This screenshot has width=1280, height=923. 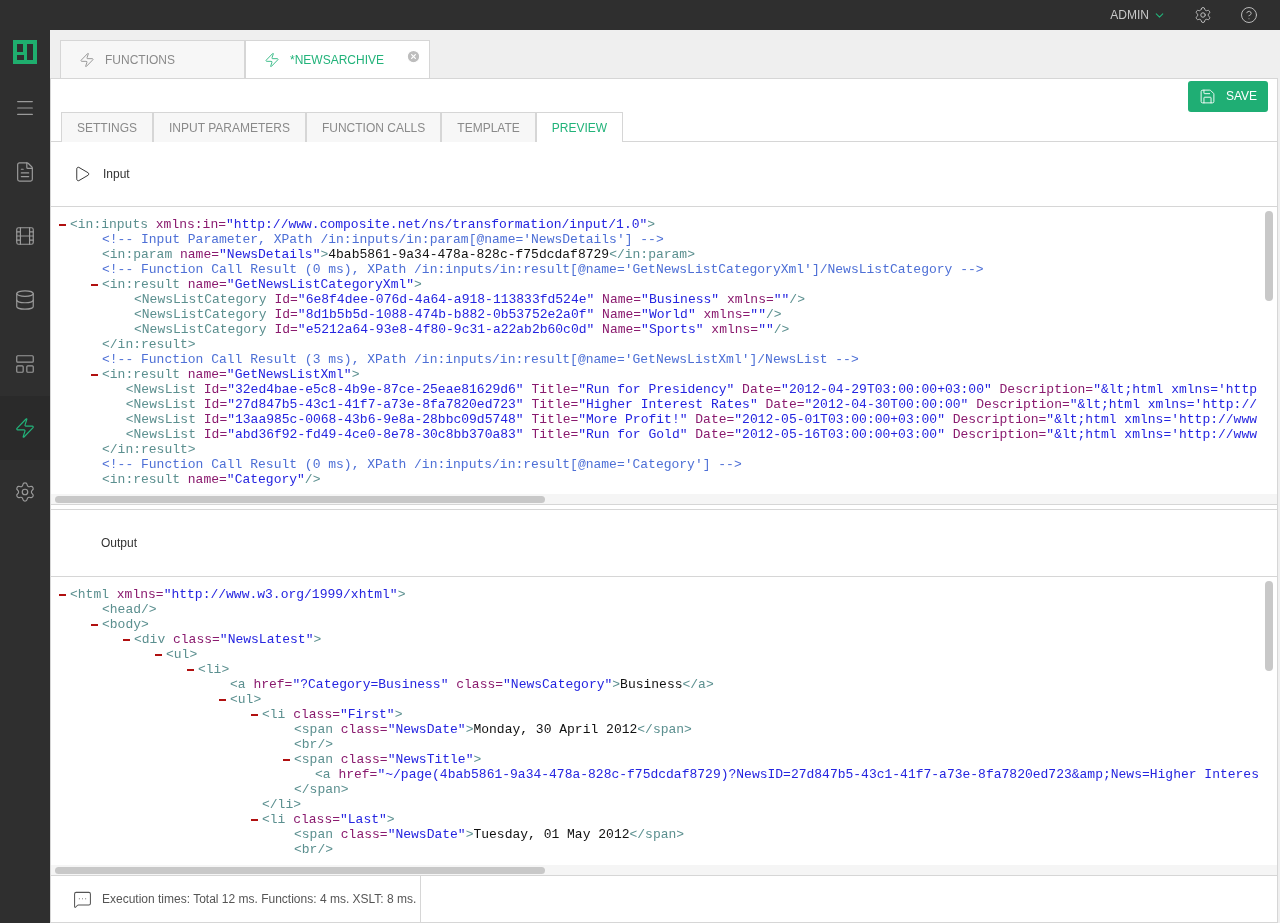 What do you see at coordinates (363, 224) in the screenshot?
I see `code-line: <in:inputs xmlns:in="http://www.composite.net/ns/transformation/input/1.0">` at bounding box center [363, 224].